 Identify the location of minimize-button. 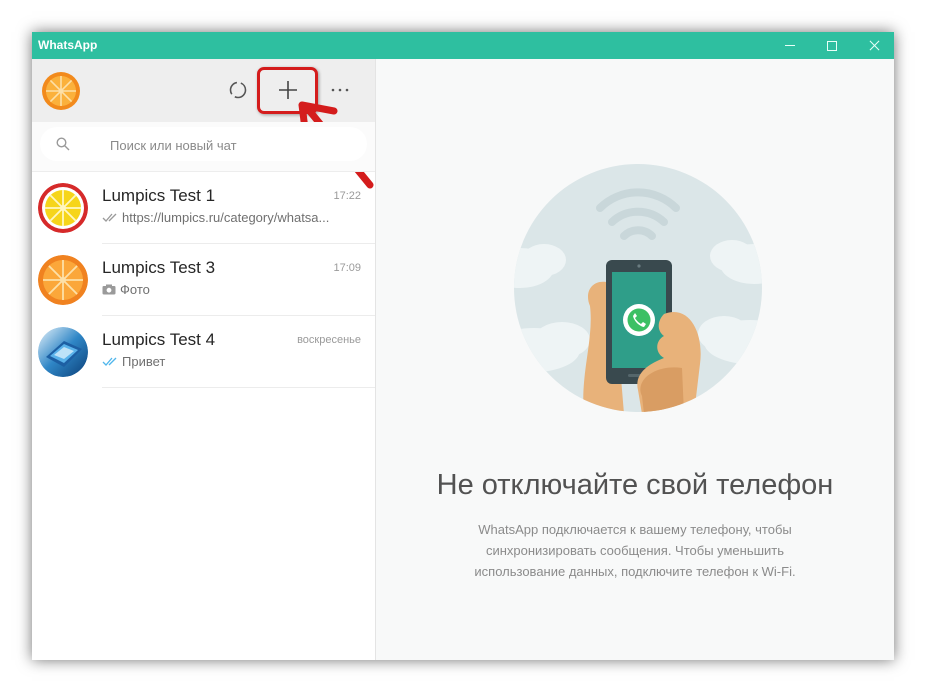
(790, 45).